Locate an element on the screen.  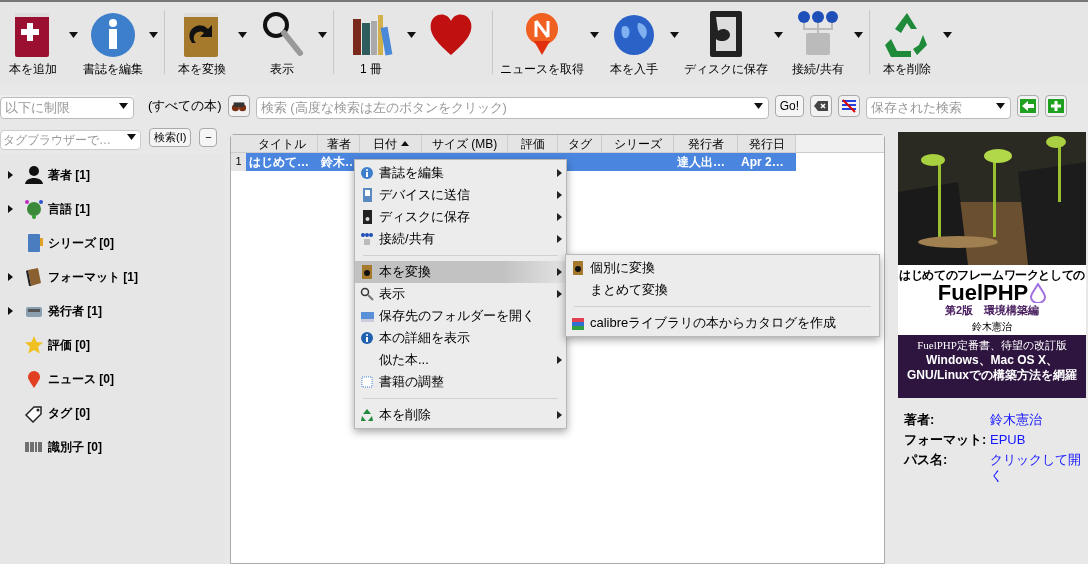
tree-item: 識別子 [0] is located at coordinates (75, 447).